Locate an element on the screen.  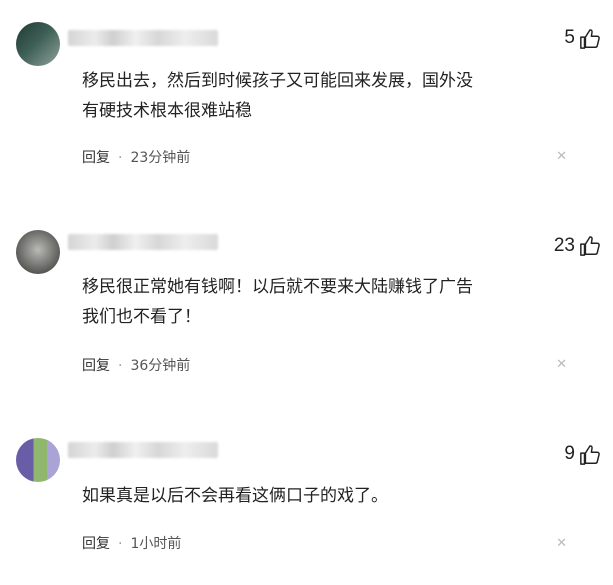
close-icon: ✕ is located at coordinates (561, 543).